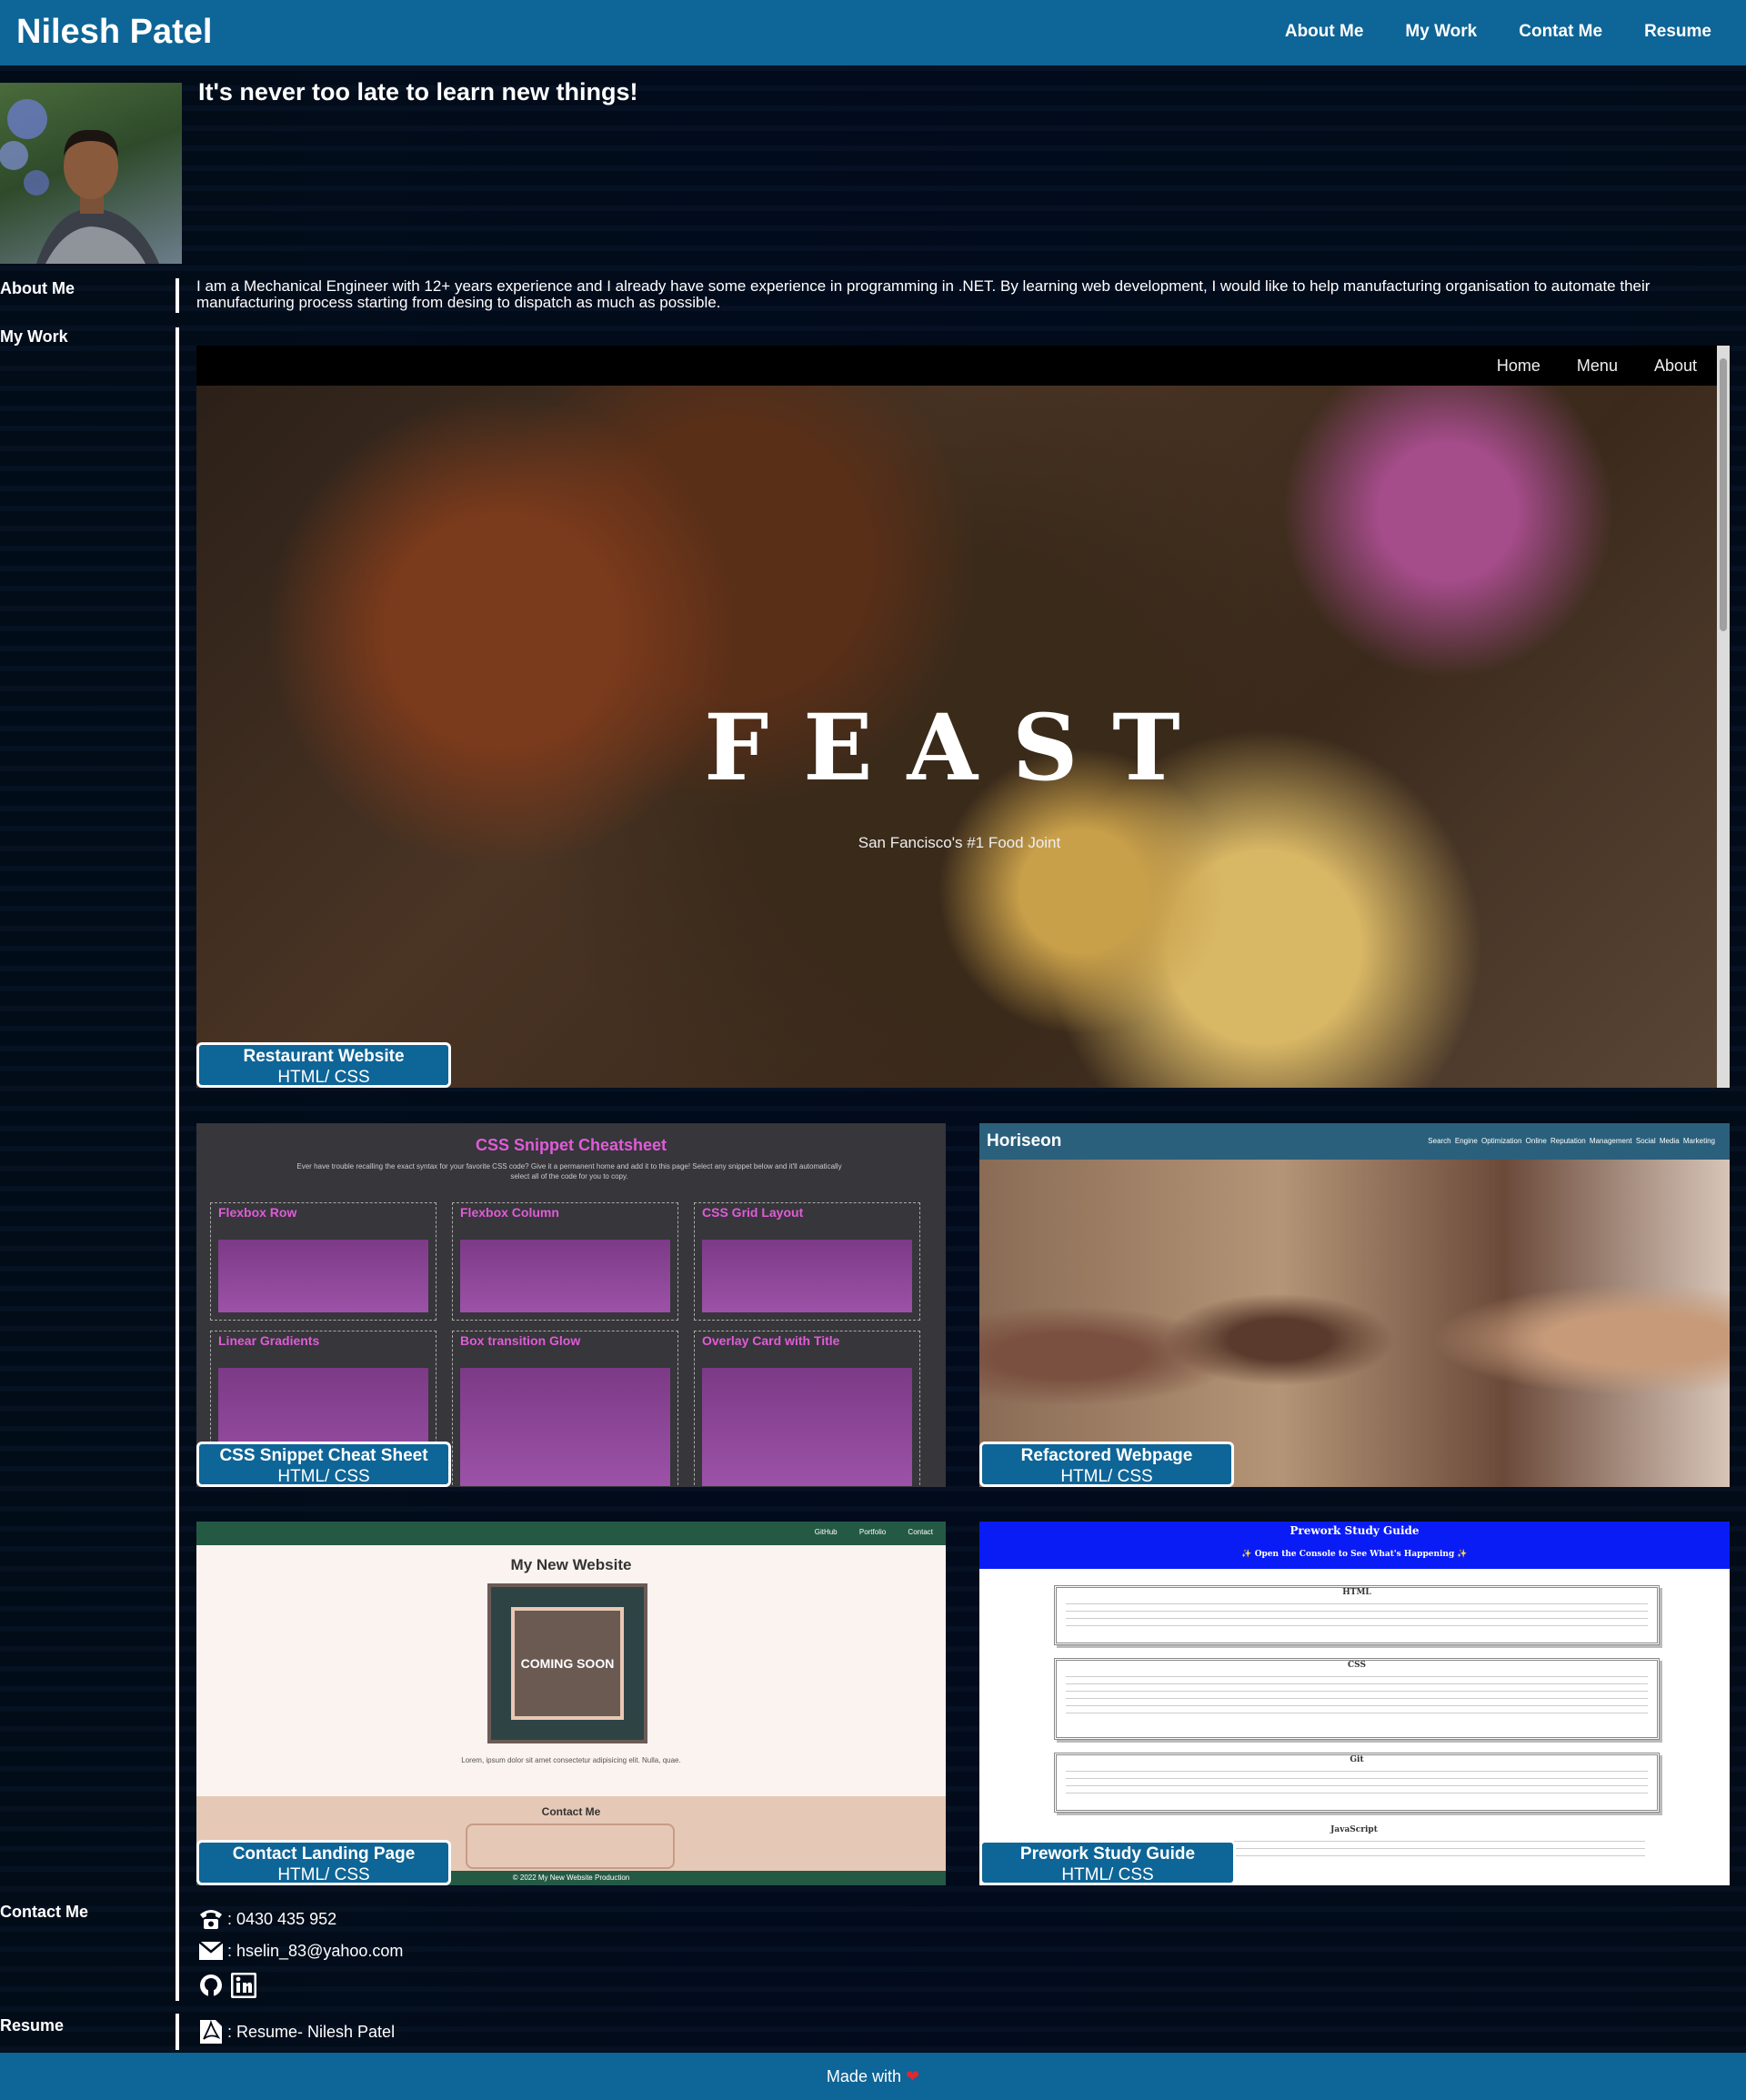  I want to click on project-label-landing: Contact Landing Page HTML/ CSS, so click(324, 1863).